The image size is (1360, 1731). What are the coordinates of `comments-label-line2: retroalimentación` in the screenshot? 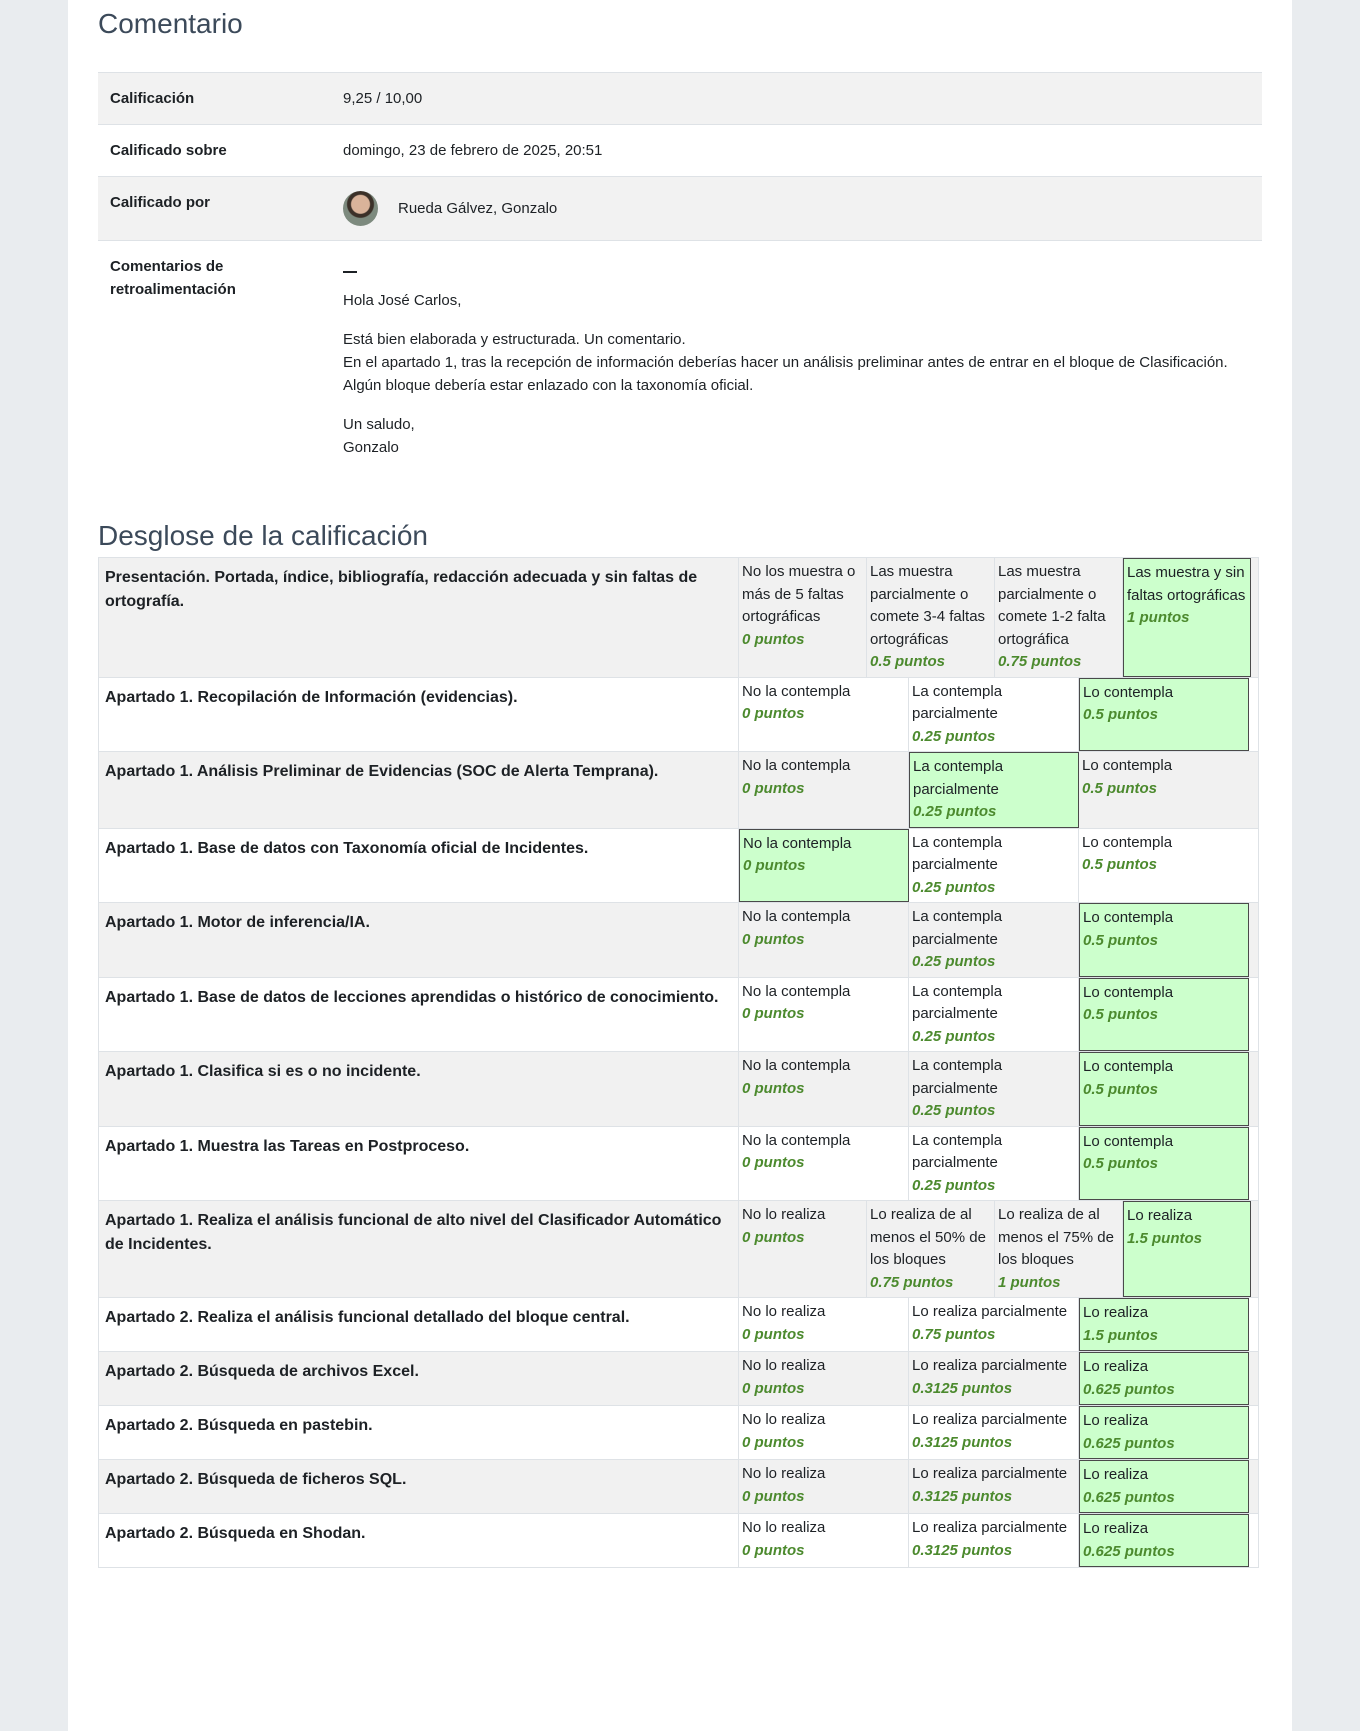 It's located at (173, 289).